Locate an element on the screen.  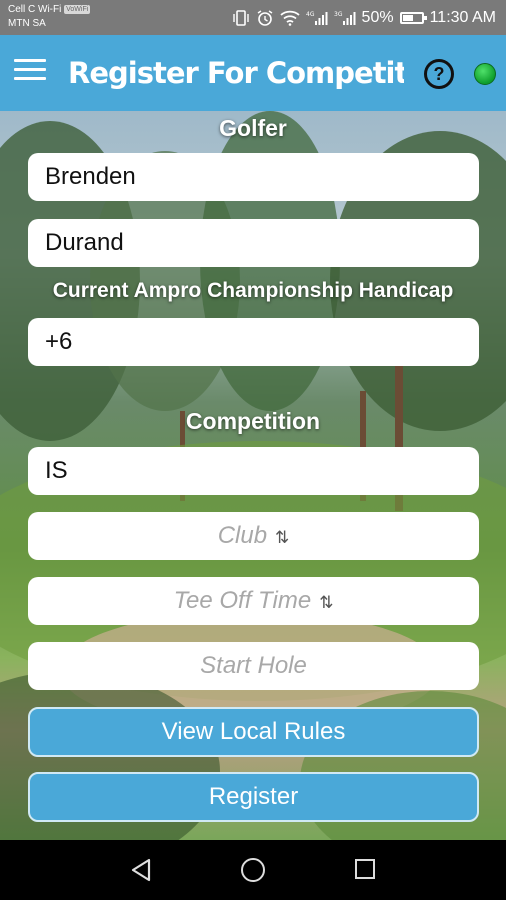
club-placeholder: Club is located at coordinates (242, 535).